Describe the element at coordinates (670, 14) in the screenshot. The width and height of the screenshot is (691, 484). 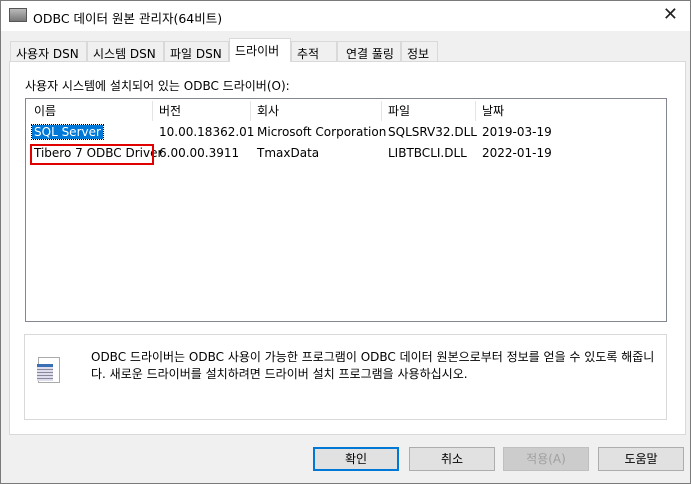
I see `close-icon: ✕` at that location.